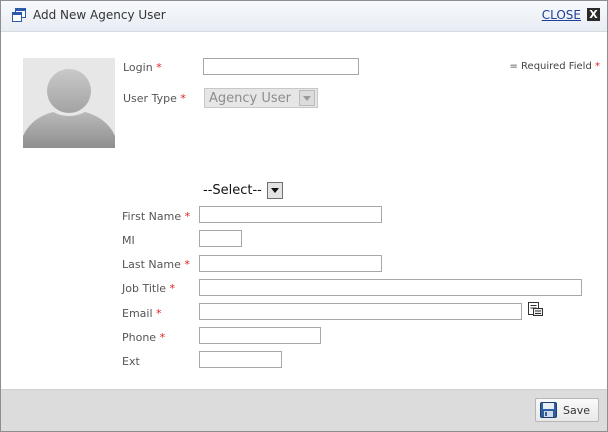 The width and height of the screenshot is (608, 432). What do you see at coordinates (99, 15) in the screenshot?
I see `dialog-title: Add New Agency User` at bounding box center [99, 15].